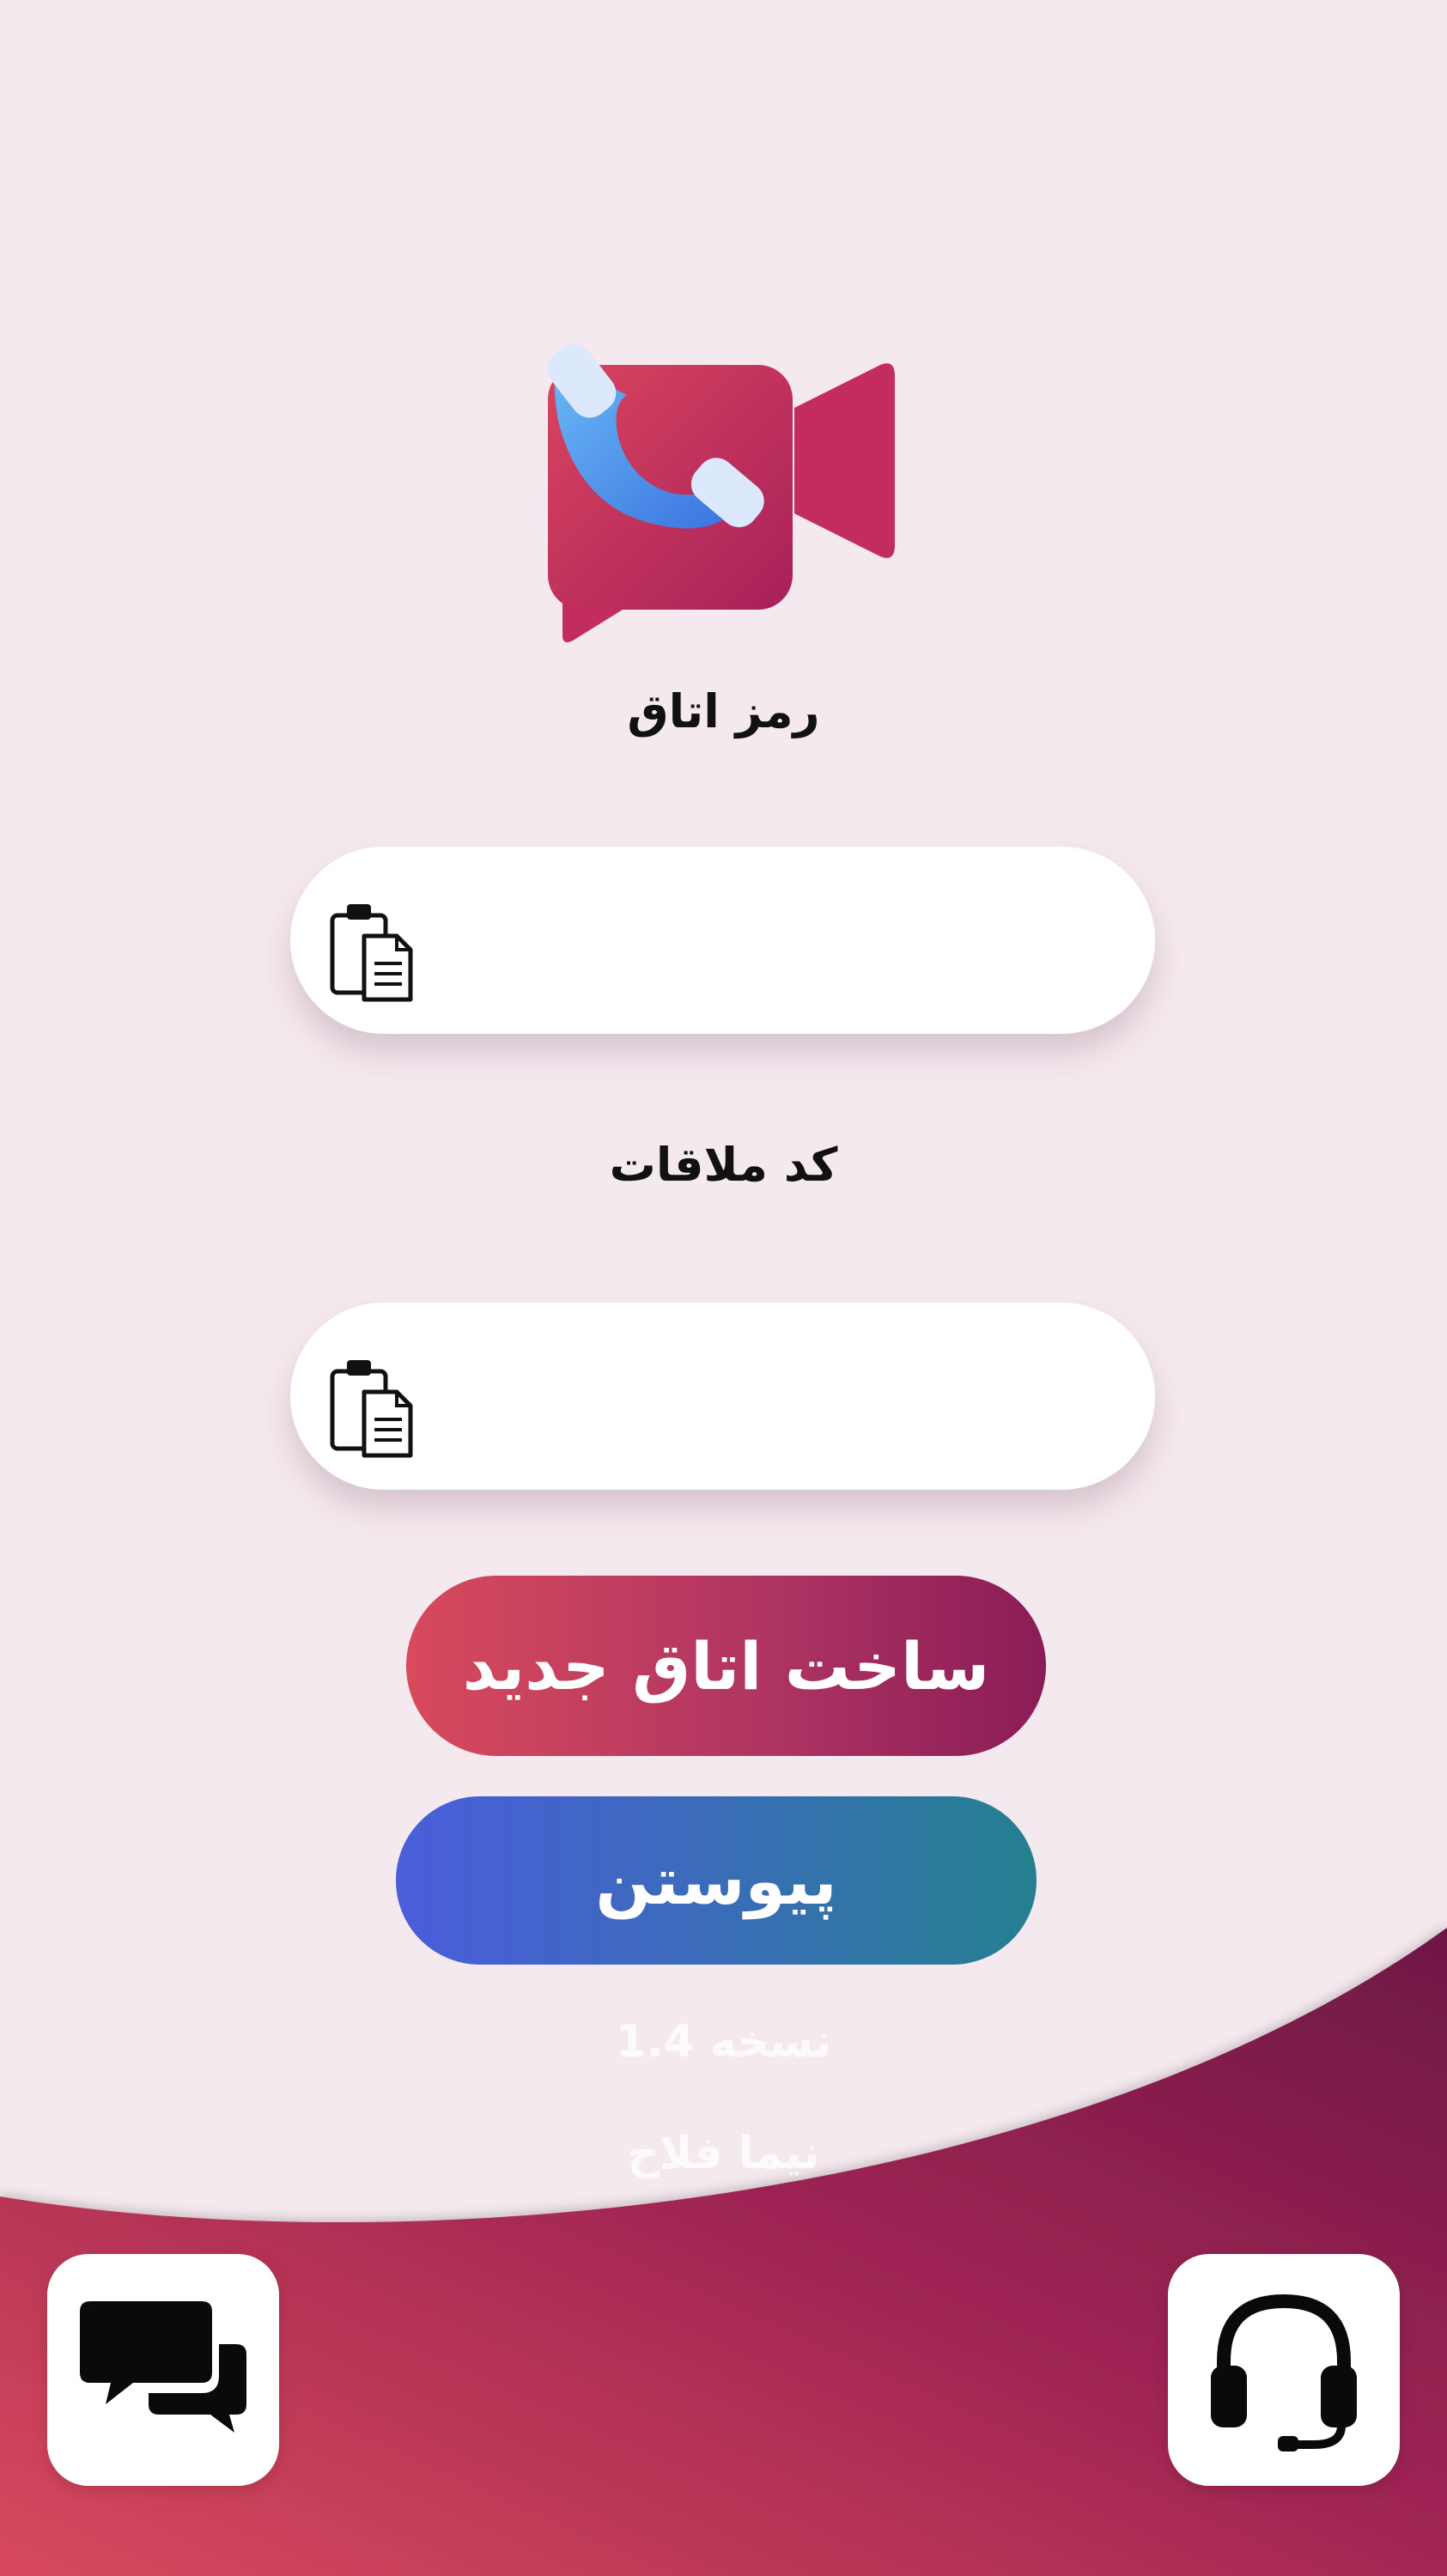 This screenshot has width=1447, height=2576. What do you see at coordinates (748, 1396) in the screenshot?
I see `meeting-code-input` at bounding box center [748, 1396].